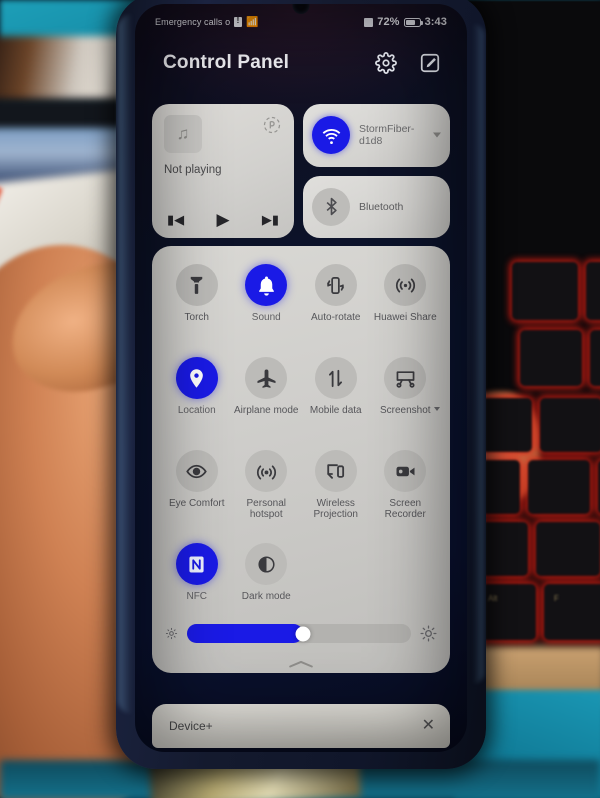 Image resolution: width=600 pixels, height=798 pixels. What do you see at coordinates (369, 22) in the screenshot?
I see `signal-icon` at bounding box center [369, 22].